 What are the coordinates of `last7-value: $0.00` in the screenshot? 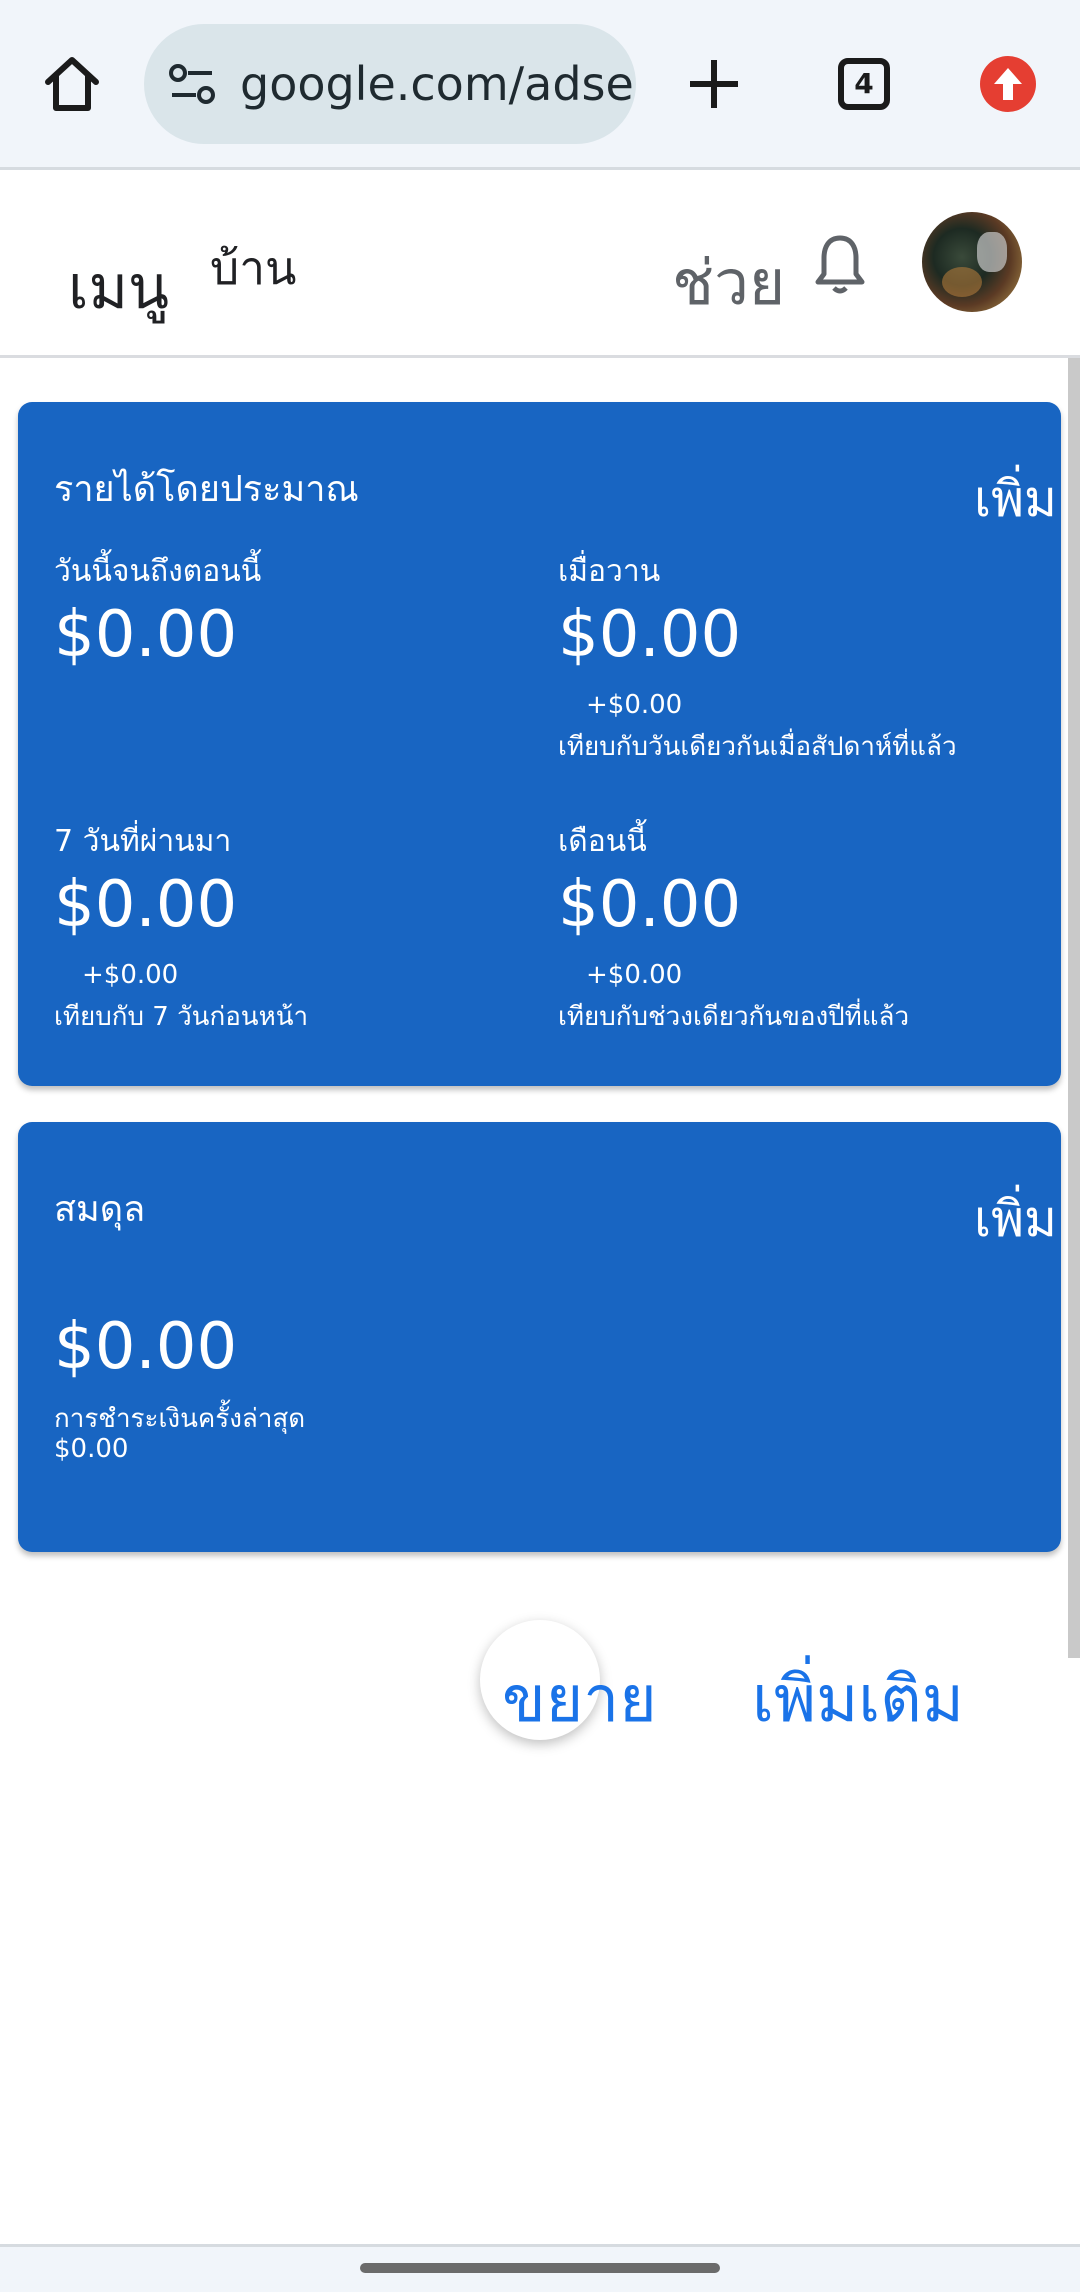 It's located at (146, 905).